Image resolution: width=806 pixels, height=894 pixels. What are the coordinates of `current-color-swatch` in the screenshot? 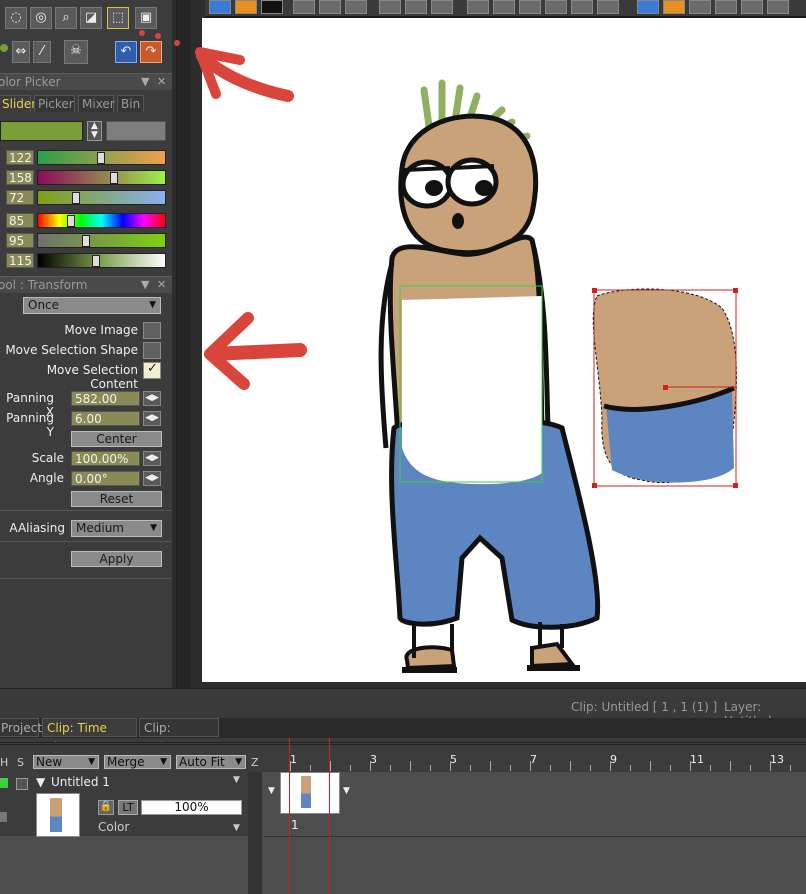 It's located at (41, 131).